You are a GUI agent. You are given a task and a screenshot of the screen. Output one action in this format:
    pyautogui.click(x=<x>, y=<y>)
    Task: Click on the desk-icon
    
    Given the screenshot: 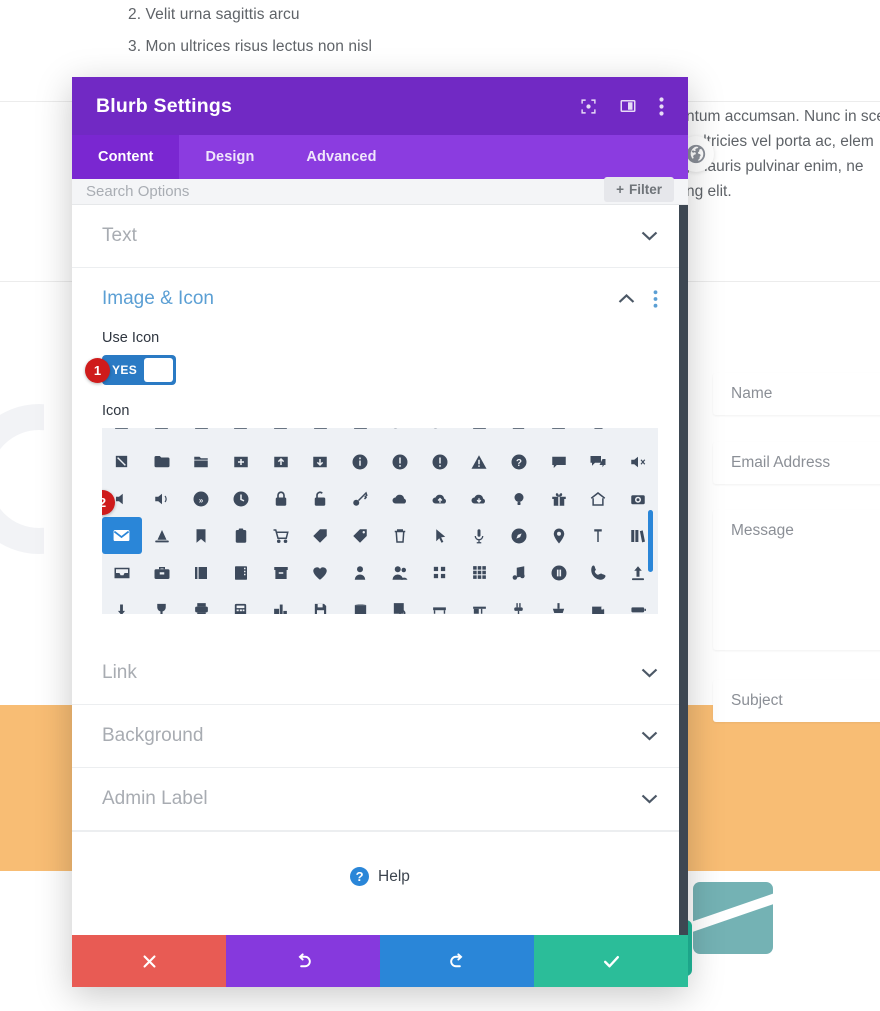 What is the action you would take?
    pyautogui.click(x=479, y=602)
    